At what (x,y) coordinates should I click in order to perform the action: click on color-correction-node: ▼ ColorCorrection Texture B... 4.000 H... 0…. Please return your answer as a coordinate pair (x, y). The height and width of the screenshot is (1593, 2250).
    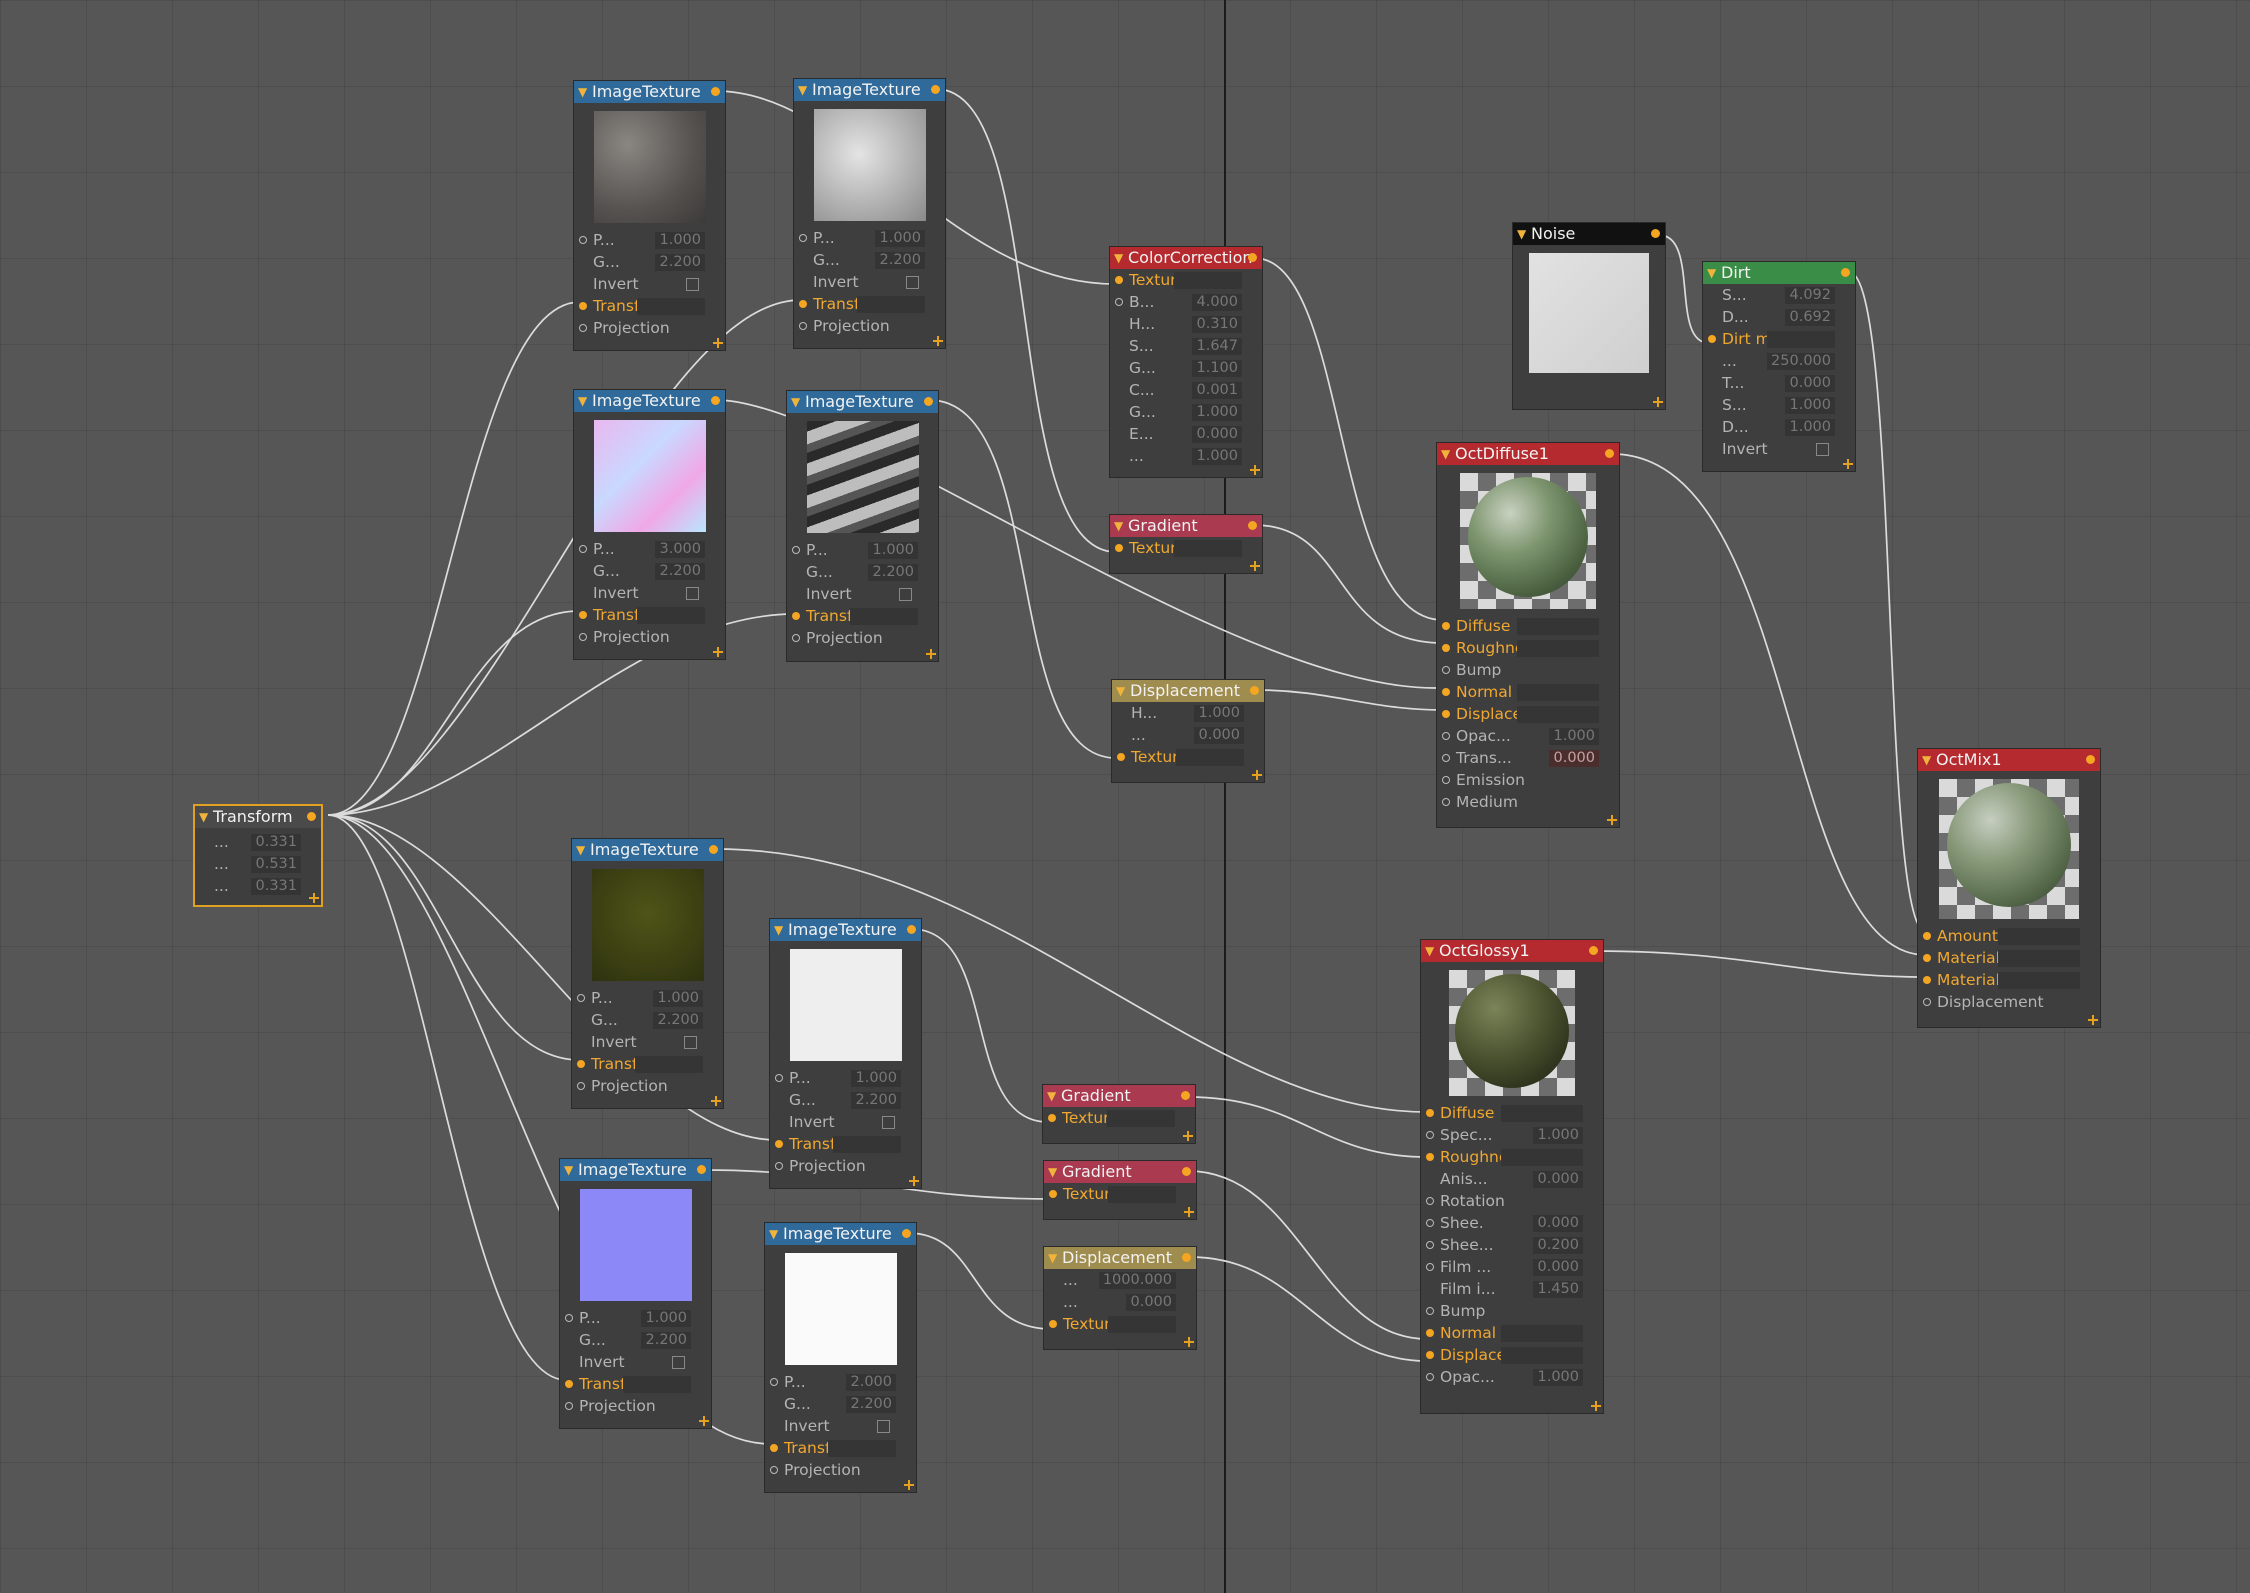
    Looking at the image, I should click on (1186, 362).